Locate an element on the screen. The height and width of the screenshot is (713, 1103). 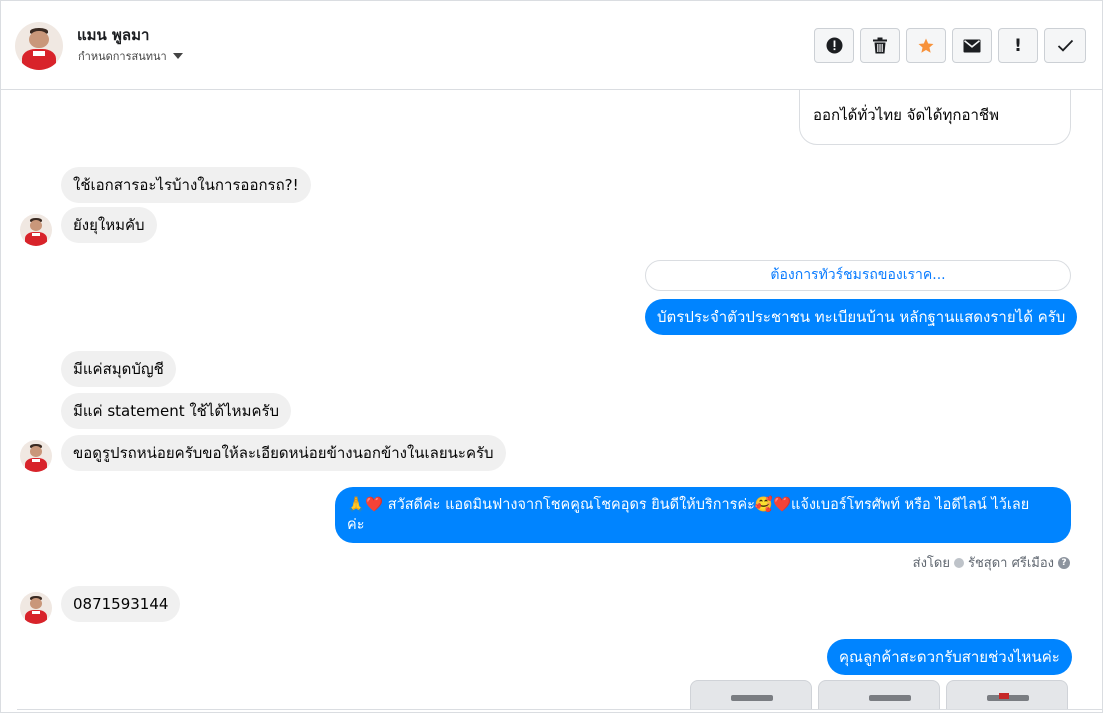
contact-avatar is located at coordinates (39, 46).